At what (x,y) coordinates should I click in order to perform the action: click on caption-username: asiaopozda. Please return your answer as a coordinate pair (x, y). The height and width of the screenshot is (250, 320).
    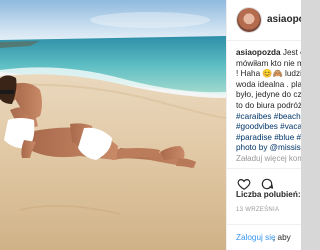
    Looking at the image, I should click on (258, 52).